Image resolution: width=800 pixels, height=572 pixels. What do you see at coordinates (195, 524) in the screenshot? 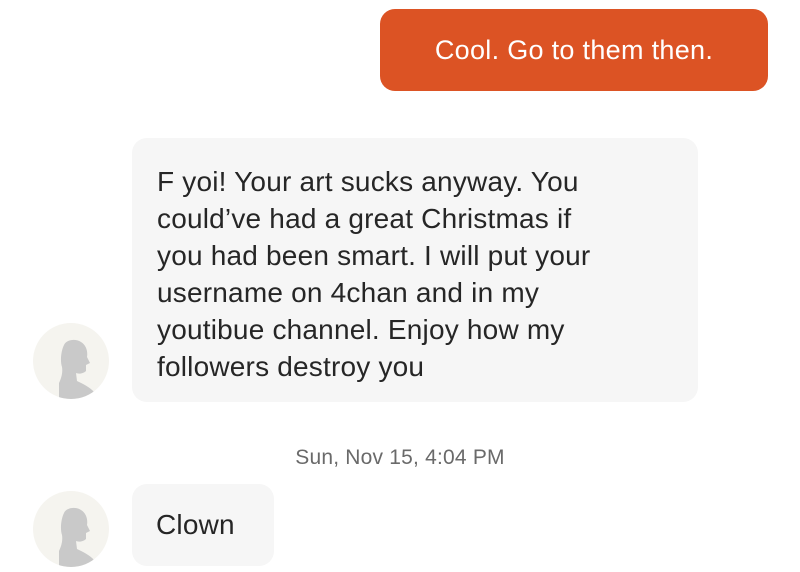
I see `incoming-message-text: Clown` at bounding box center [195, 524].